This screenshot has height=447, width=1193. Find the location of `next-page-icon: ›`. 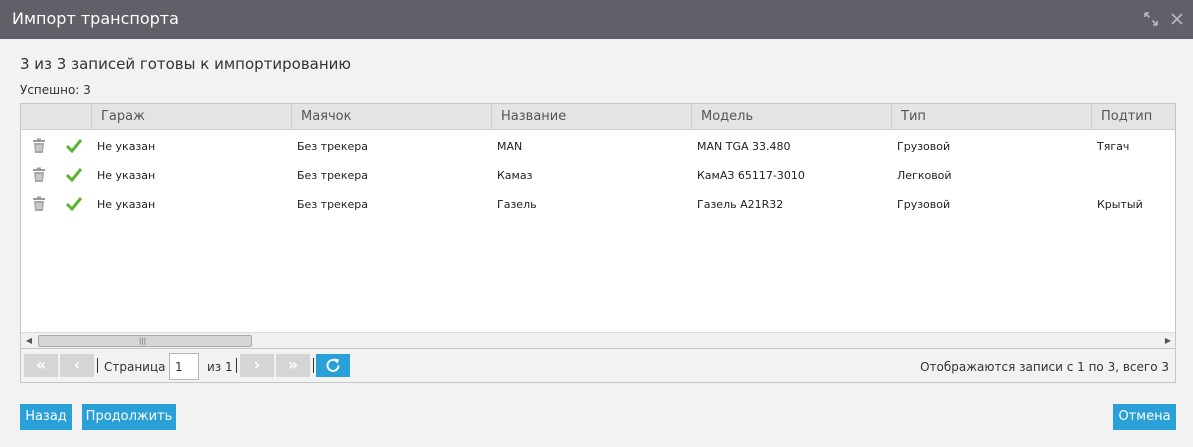

next-page-icon: › is located at coordinates (257, 365).